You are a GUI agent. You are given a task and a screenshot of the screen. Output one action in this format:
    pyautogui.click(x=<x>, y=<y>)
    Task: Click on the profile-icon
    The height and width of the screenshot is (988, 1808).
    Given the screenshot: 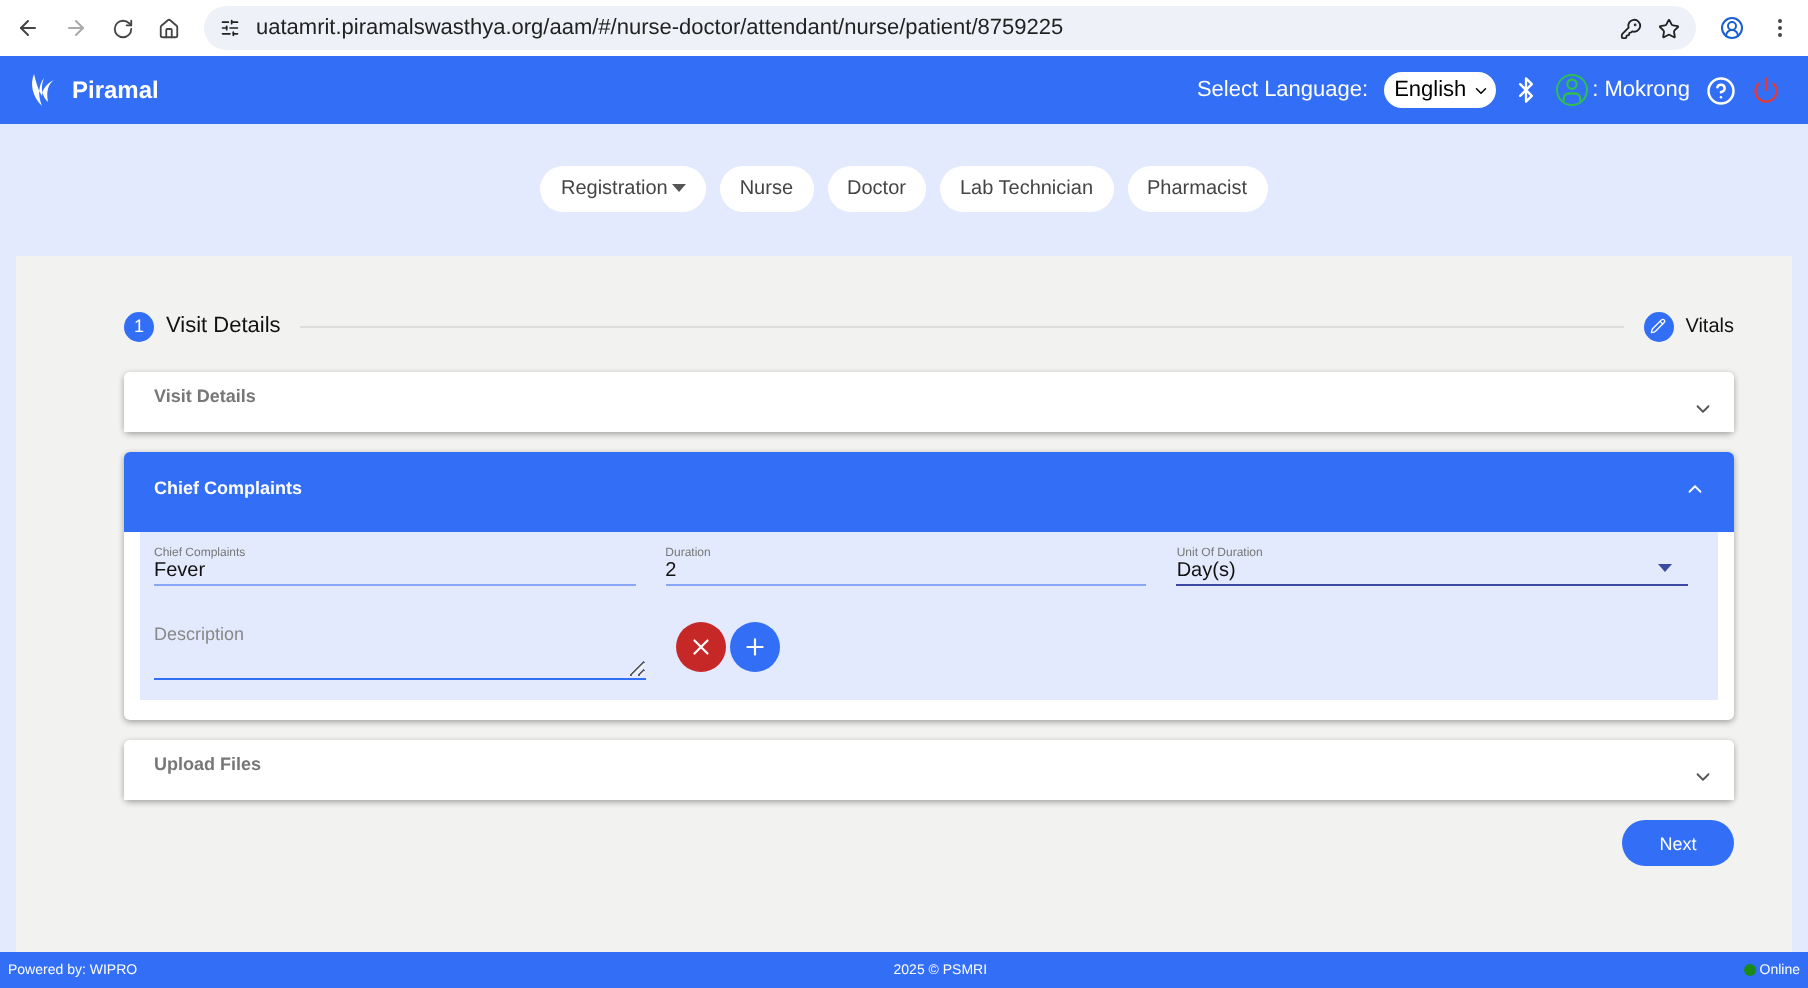 What is the action you would take?
    pyautogui.click(x=1732, y=28)
    